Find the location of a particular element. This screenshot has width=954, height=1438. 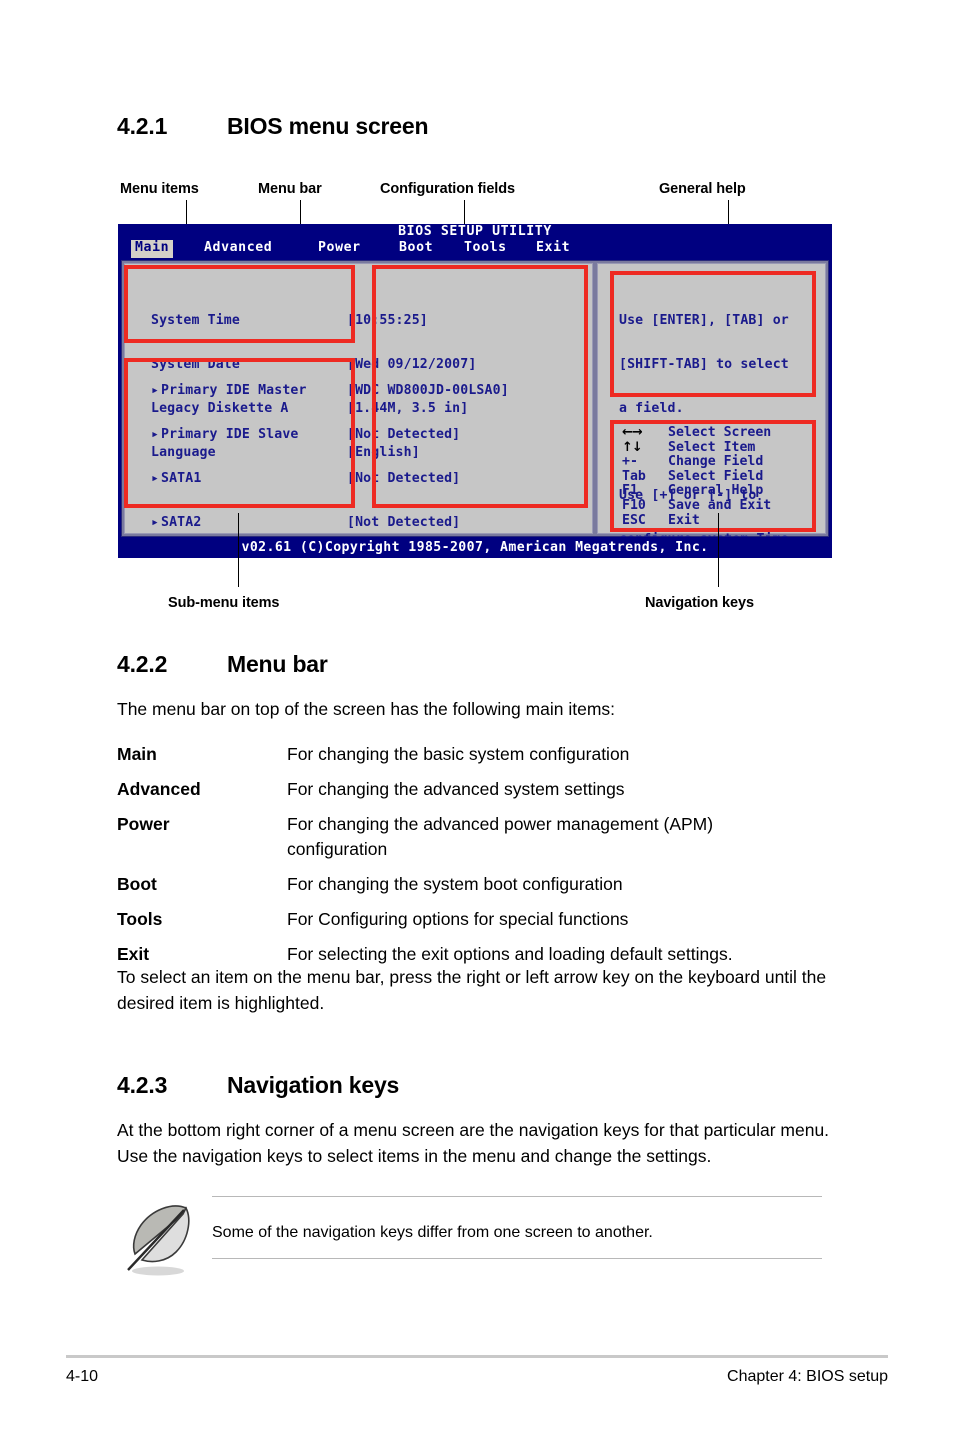

nav-key-row-select-screen: ←→ Select Screen is located at coordinates (697, 433).